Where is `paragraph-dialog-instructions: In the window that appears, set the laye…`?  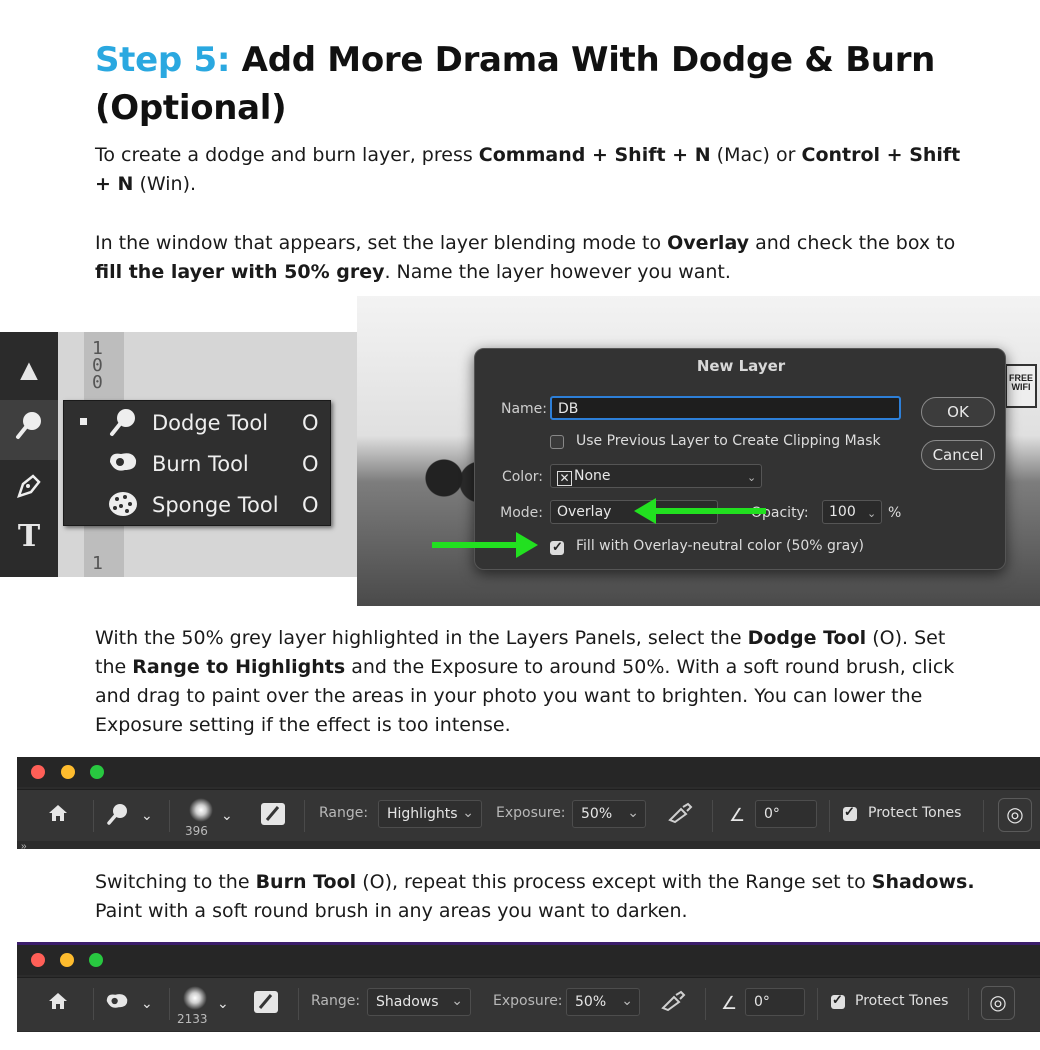 paragraph-dialog-instructions: In the window that appears, set the laye… is located at coordinates (535, 258).